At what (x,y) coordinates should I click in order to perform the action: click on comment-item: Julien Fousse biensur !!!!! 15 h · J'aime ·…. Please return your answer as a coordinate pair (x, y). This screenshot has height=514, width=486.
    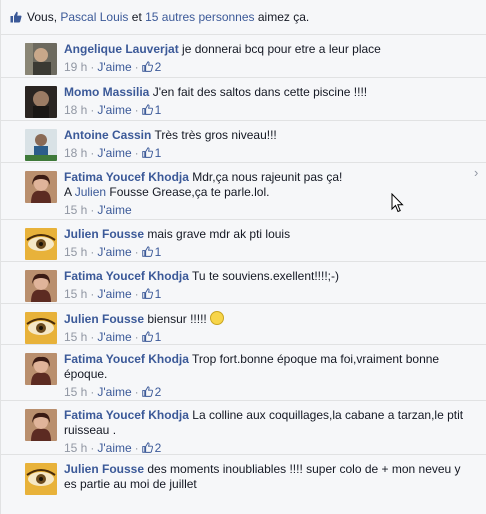
    Looking at the image, I should click on (243, 324).